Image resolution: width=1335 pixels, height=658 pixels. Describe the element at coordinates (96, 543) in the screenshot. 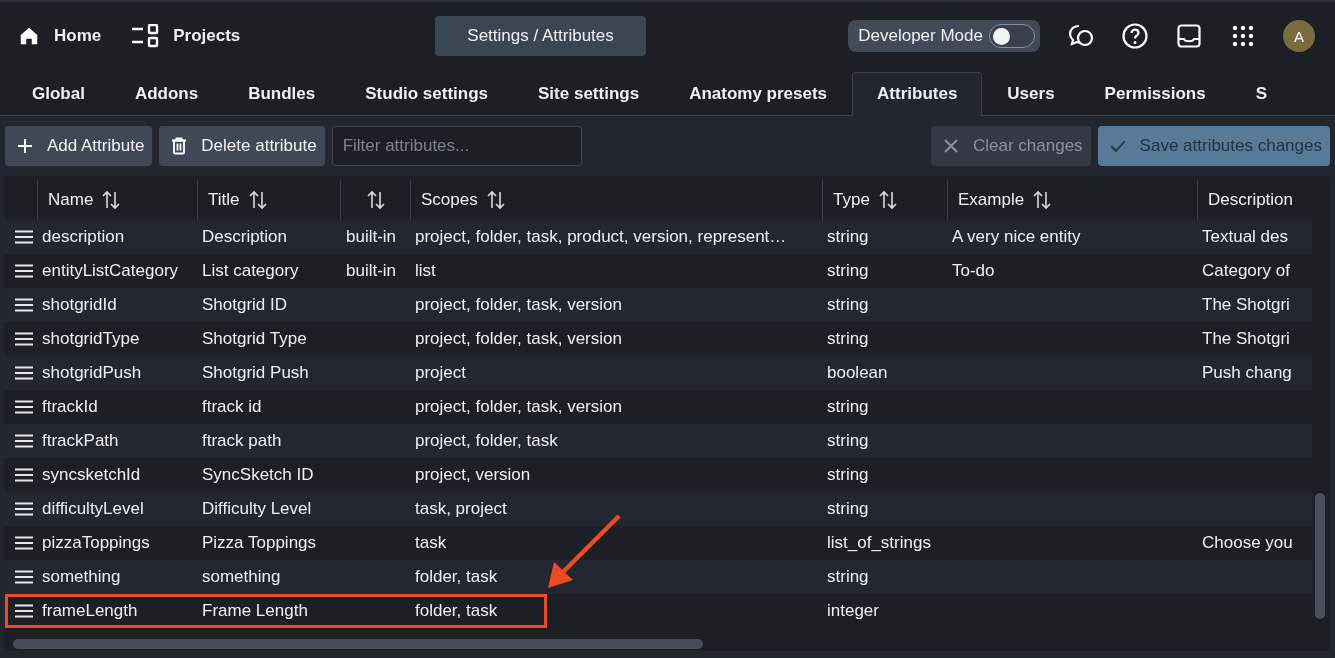

I see `table-cell: pizzaToppings` at that location.